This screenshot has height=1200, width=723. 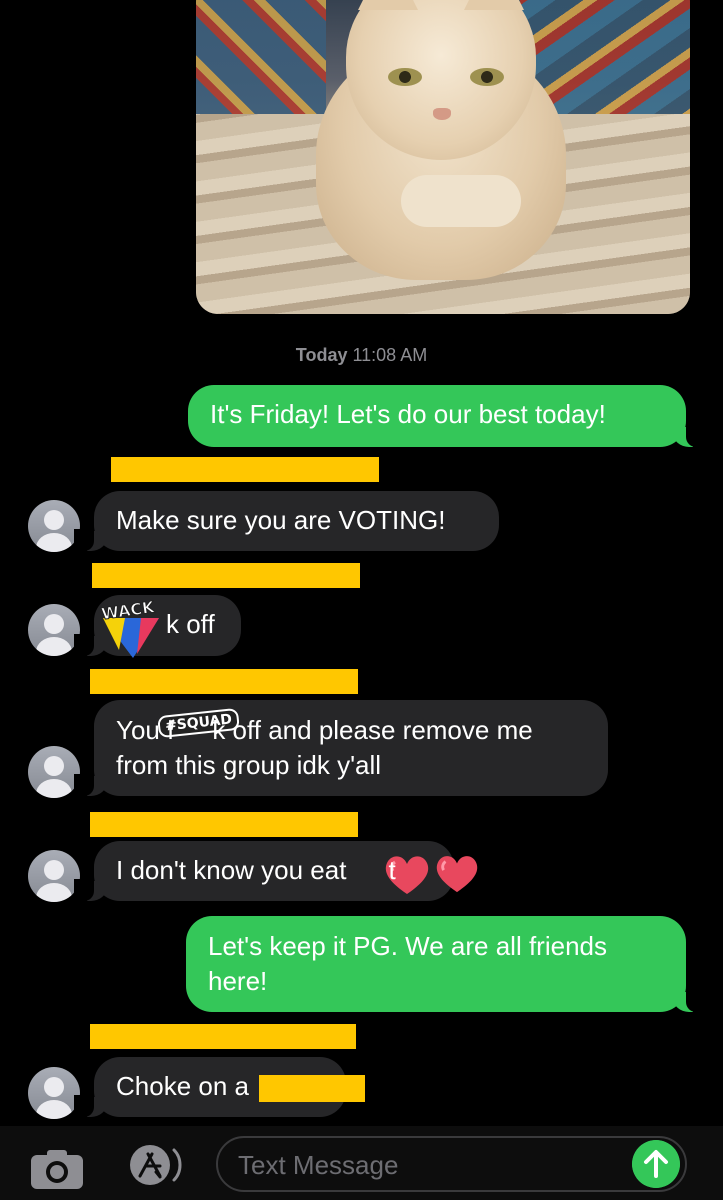 What do you see at coordinates (231, 870) in the screenshot?
I see `message-text-part: I don't know you eat` at bounding box center [231, 870].